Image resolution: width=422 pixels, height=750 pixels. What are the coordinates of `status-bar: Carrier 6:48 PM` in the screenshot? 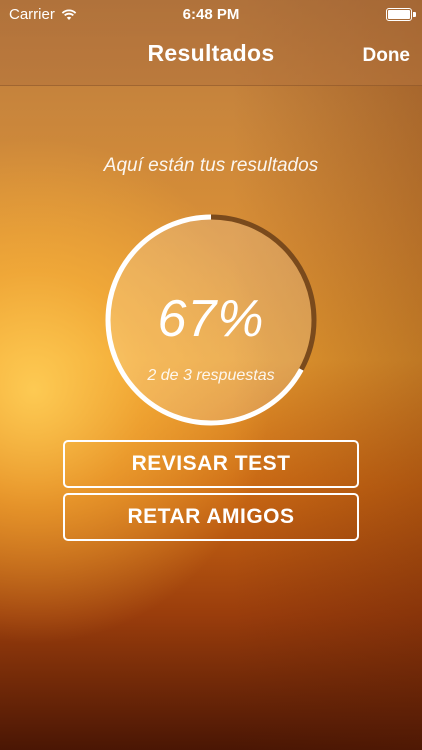 It's located at (211, 15).